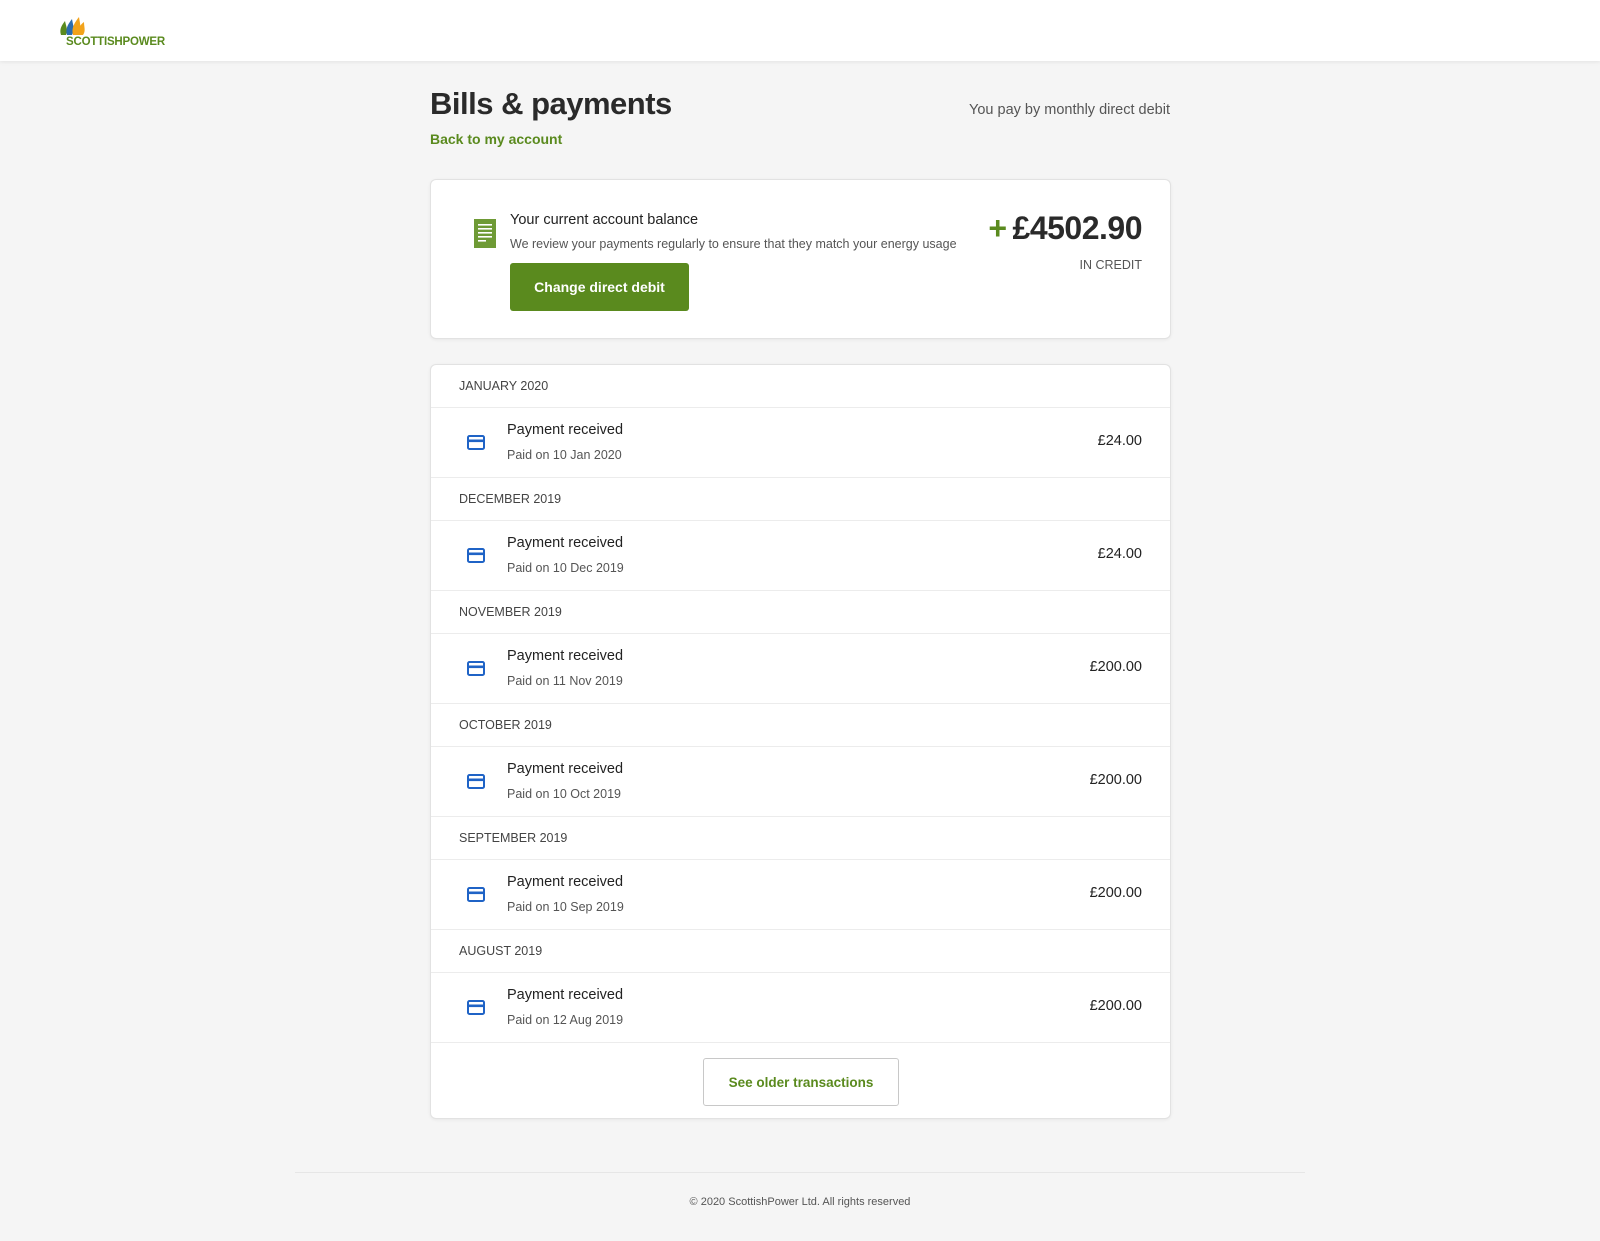 This screenshot has height=1241, width=1600. What do you see at coordinates (565, 681) in the screenshot?
I see `transaction-date: Paid on 11 Nov 2019` at bounding box center [565, 681].